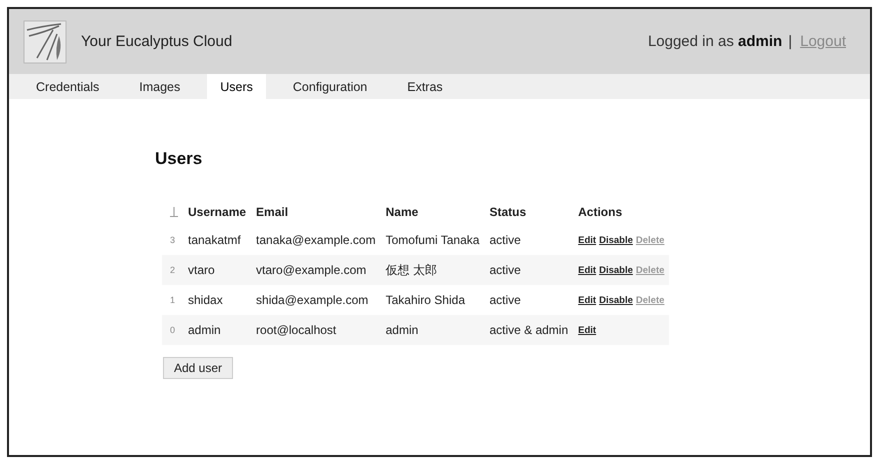 This screenshot has height=464, width=879. What do you see at coordinates (425, 300) in the screenshot?
I see `table-cell: Takahiro Shida` at bounding box center [425, 300].